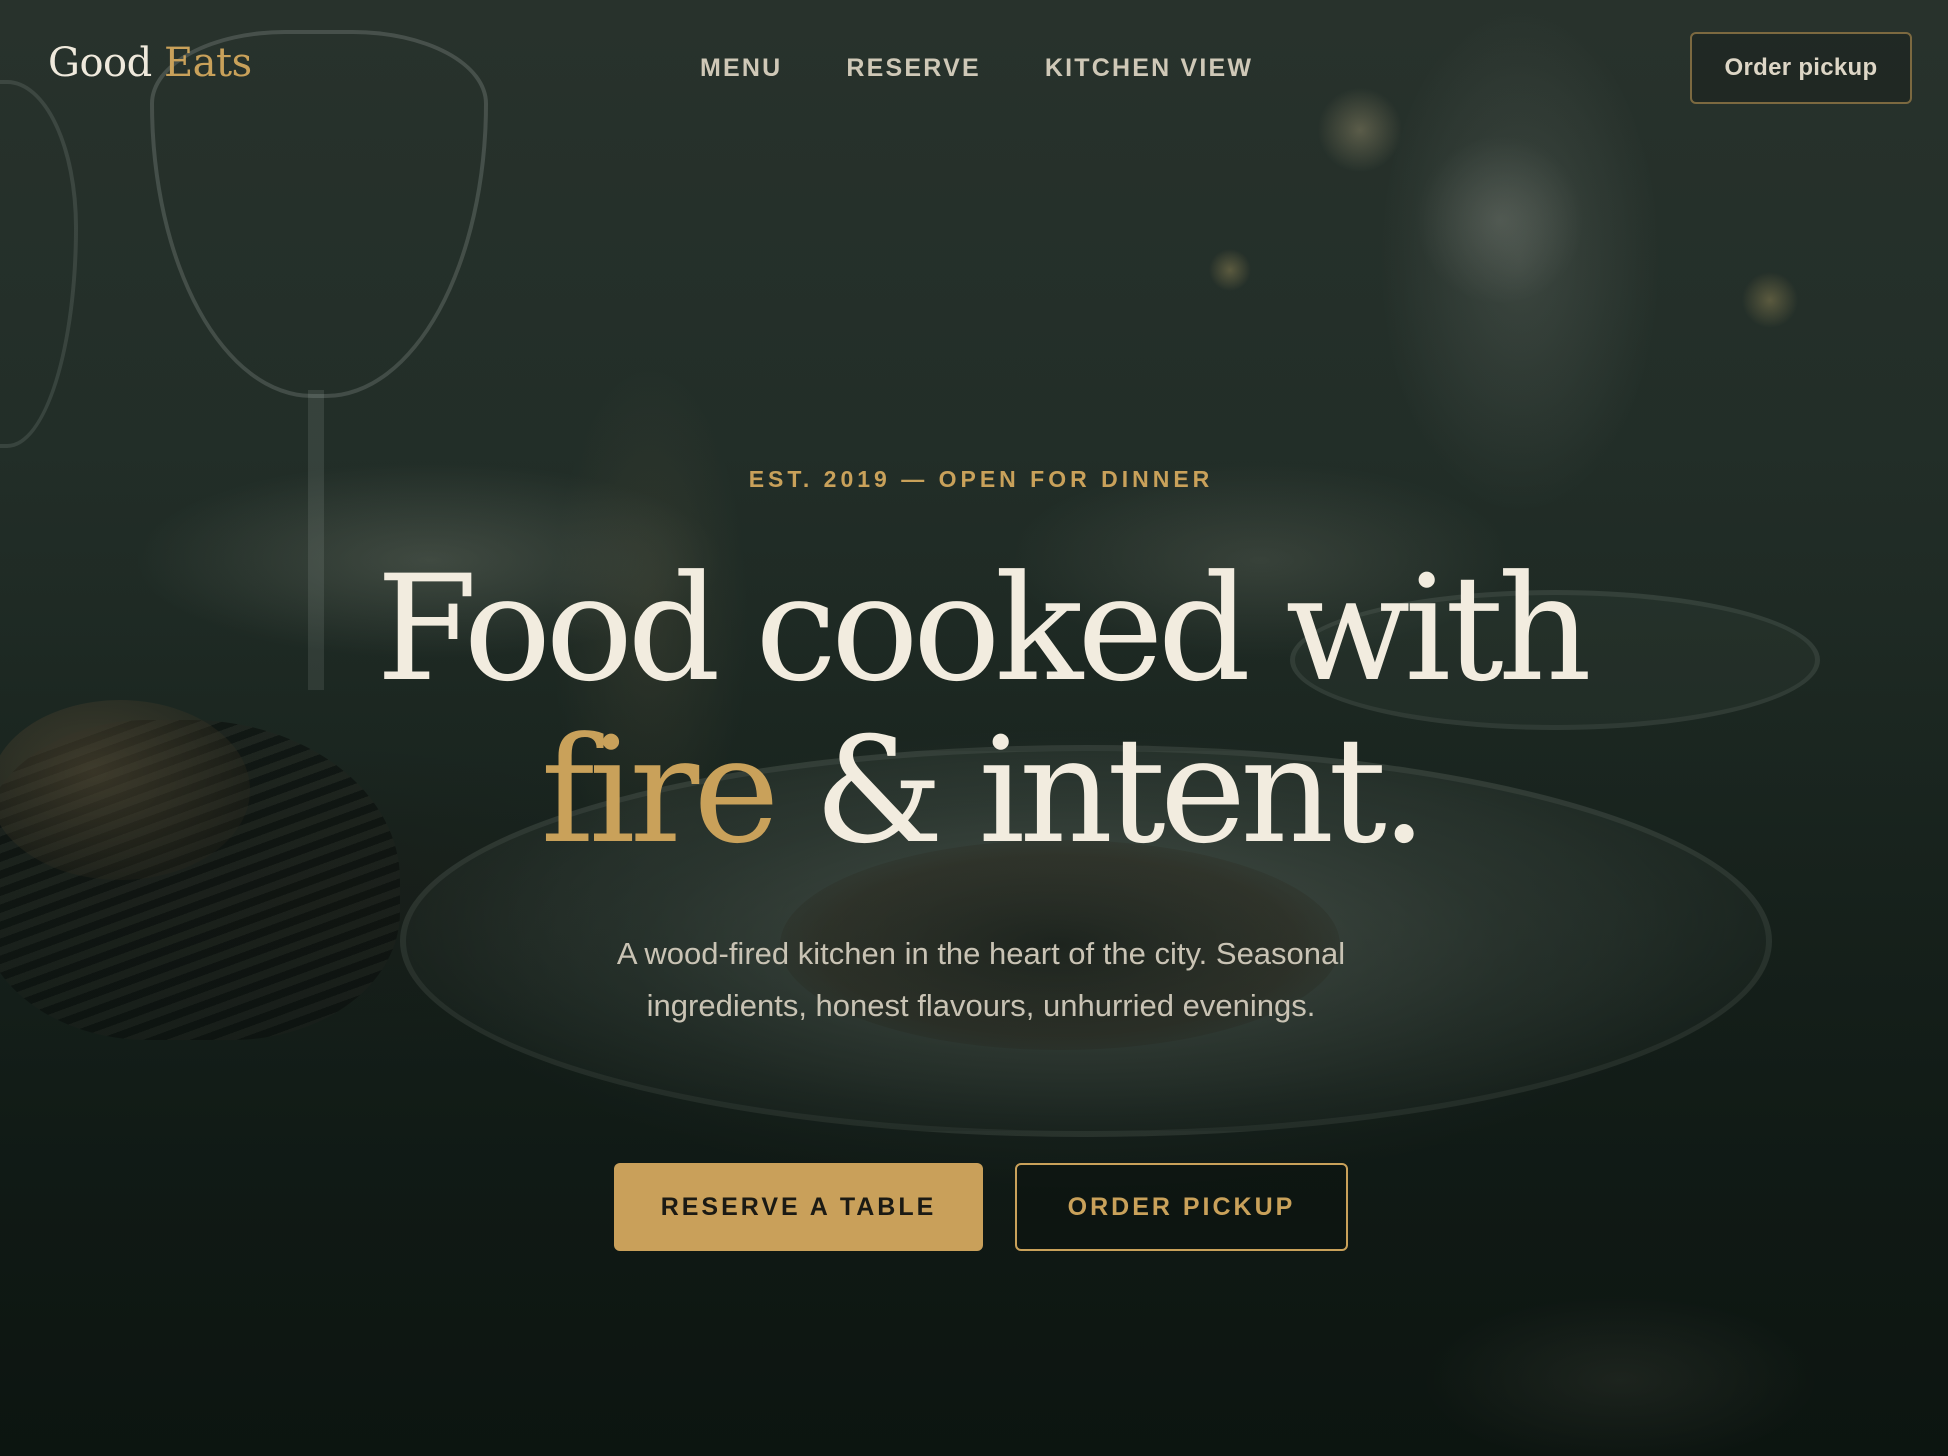 This screenshot has height=1456, width=1948. Describe the element at coordinates (207, 63) in the screenshot. I see `logo-text-accent: Eats` at that location.